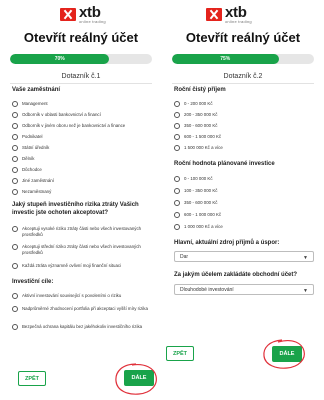  Describe the element at coordinates (244, 289) in the screenshot. I see `account-purpose-select: Dlouhodobé investování ▼` at that location.